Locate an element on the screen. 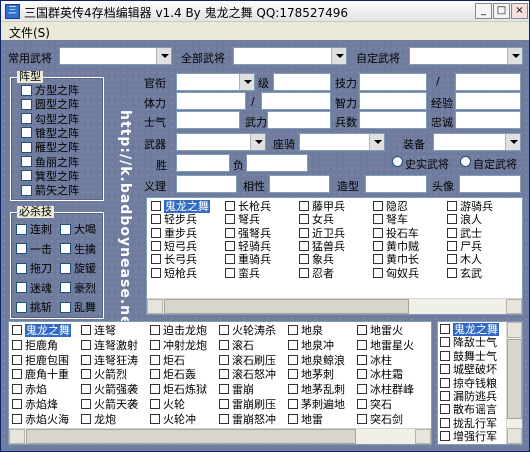  formation-item: 圆型之阵 is located at coordinates (50, 104).